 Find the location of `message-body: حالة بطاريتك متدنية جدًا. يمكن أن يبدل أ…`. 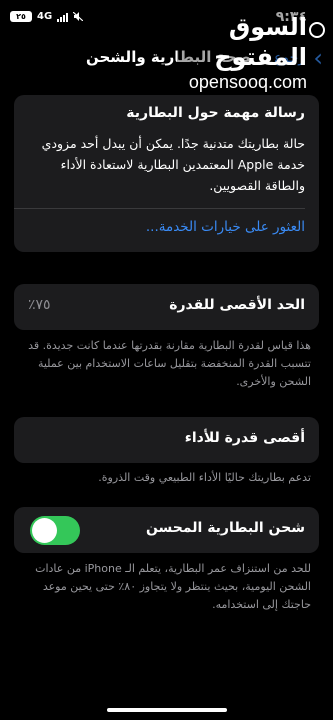

message-body: حالة بطاريتك متدنية جدًا. يمكن أن يبدل أ… is located at coordinates (173, 164).